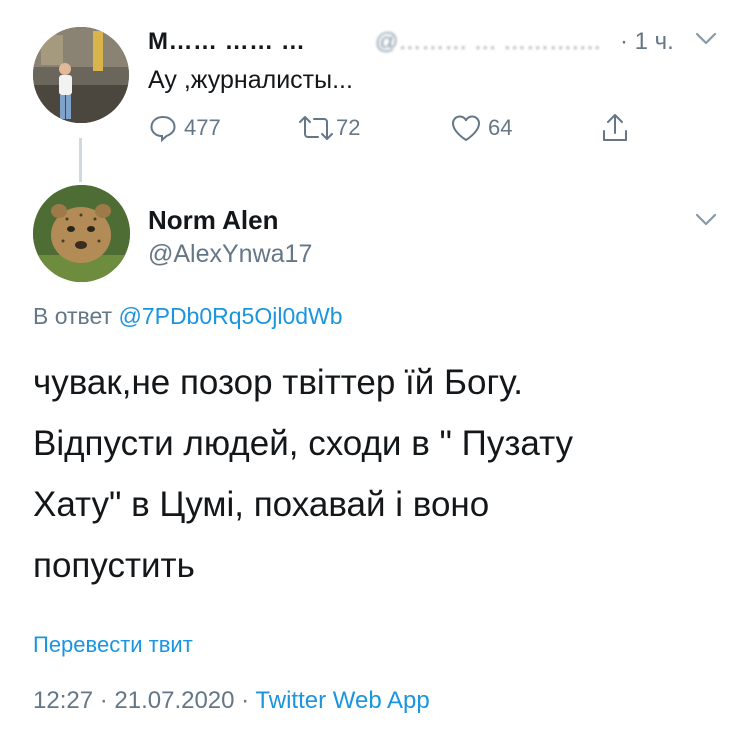 This screenshot has height=730, width=750. I want to click on parent-avatar, so click(81, 75).